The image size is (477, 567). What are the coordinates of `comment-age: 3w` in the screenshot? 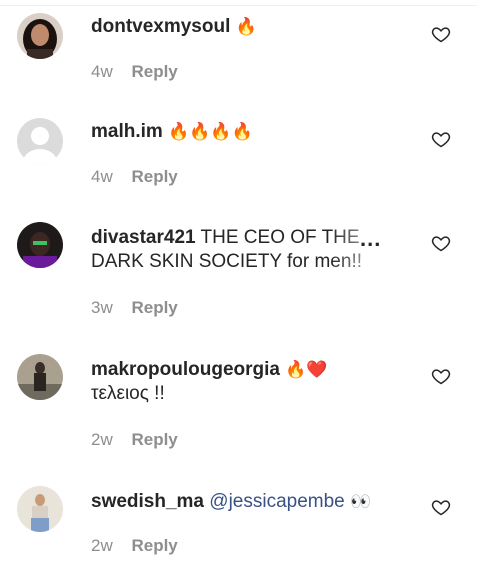 It's located at (102, 307).